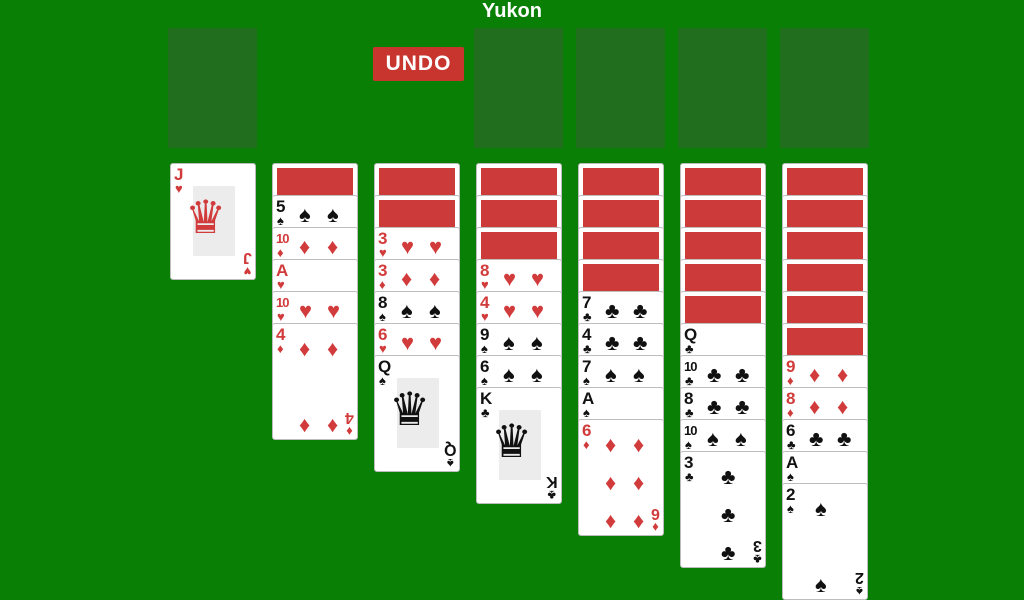 The width and height of the screenshot is (1024, 600). Describe the element at coordinates (212, 88) in the screenshot. I see `waste-slot` at that location.